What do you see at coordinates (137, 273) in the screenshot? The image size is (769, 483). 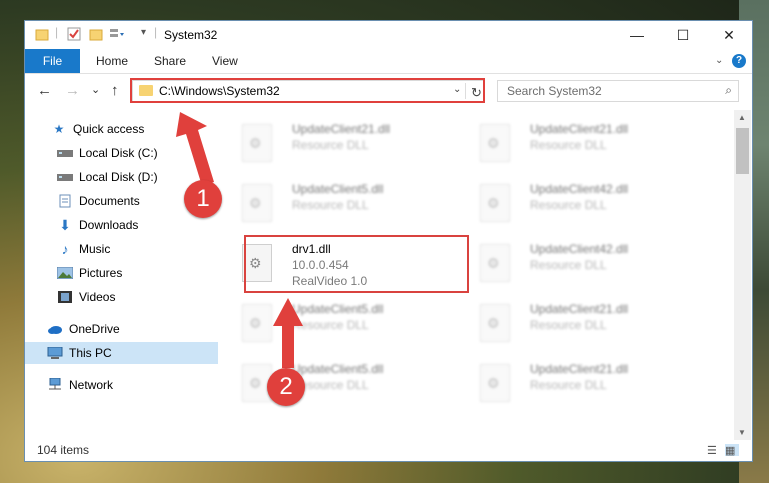 I see `sidebar-item-pictures: Pictures 📌` at bounding box center [137, 273].